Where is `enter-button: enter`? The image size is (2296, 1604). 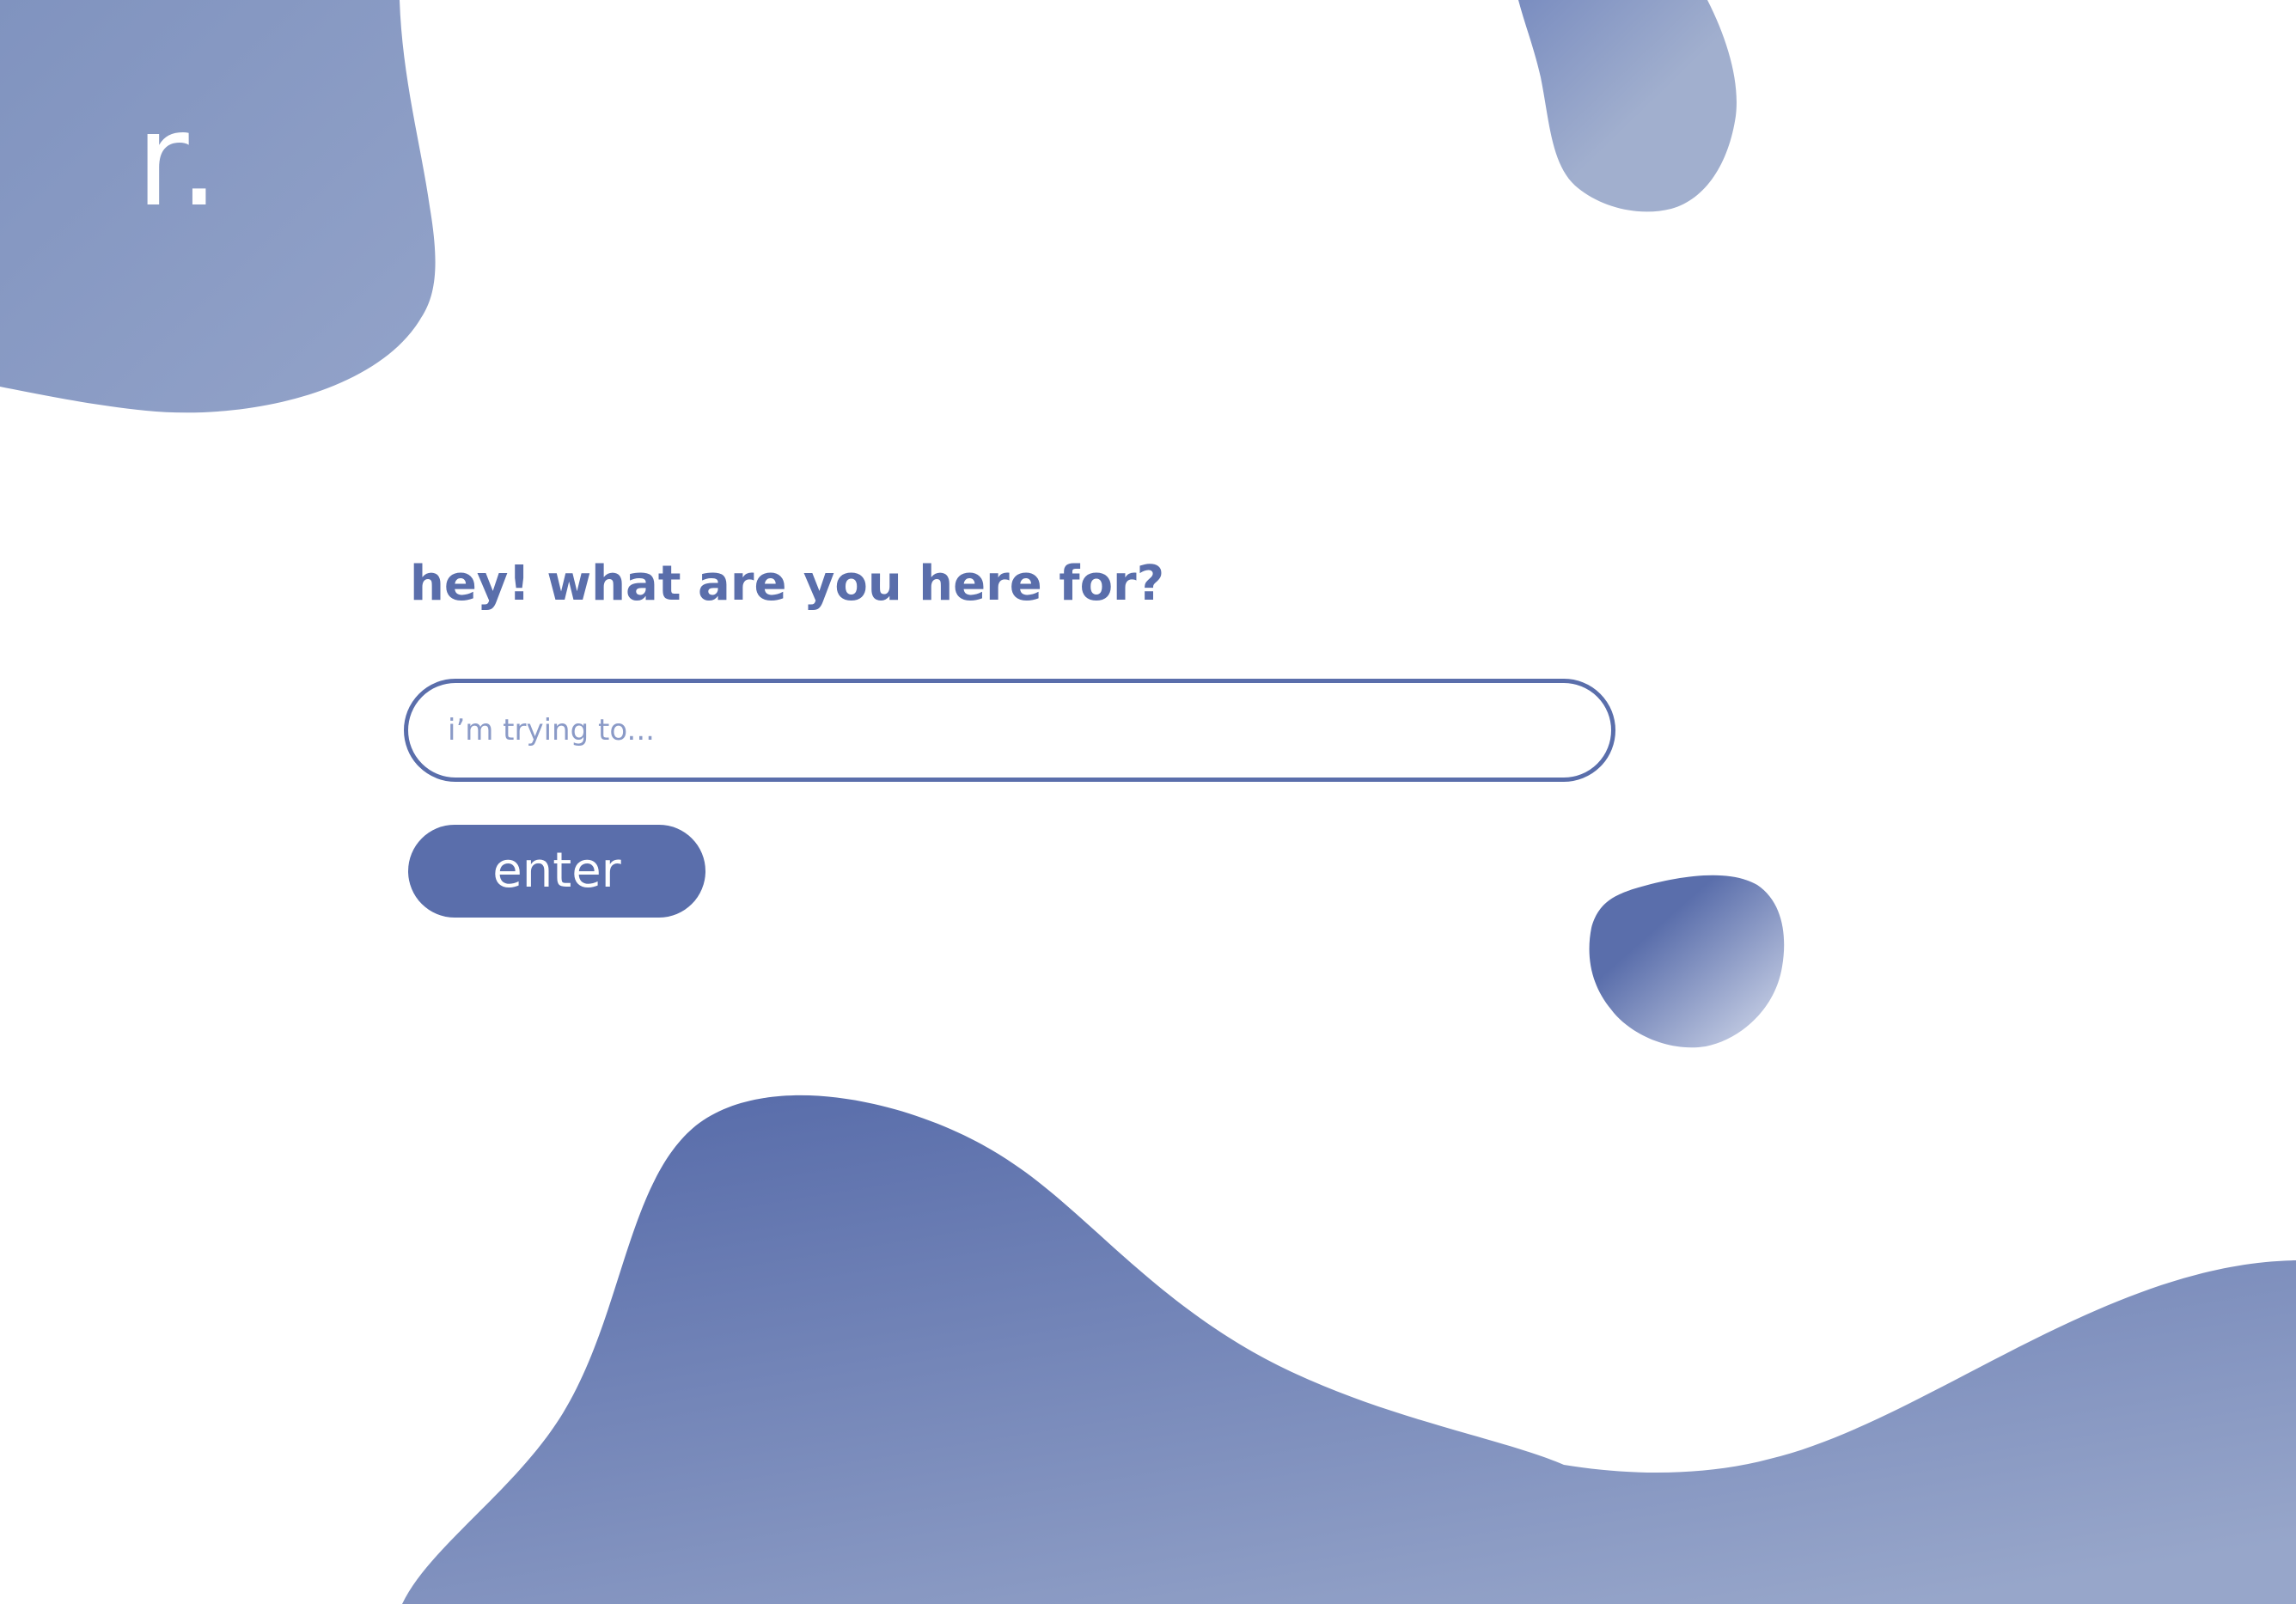
enter-button: enter is located at coordinates (556, 871).